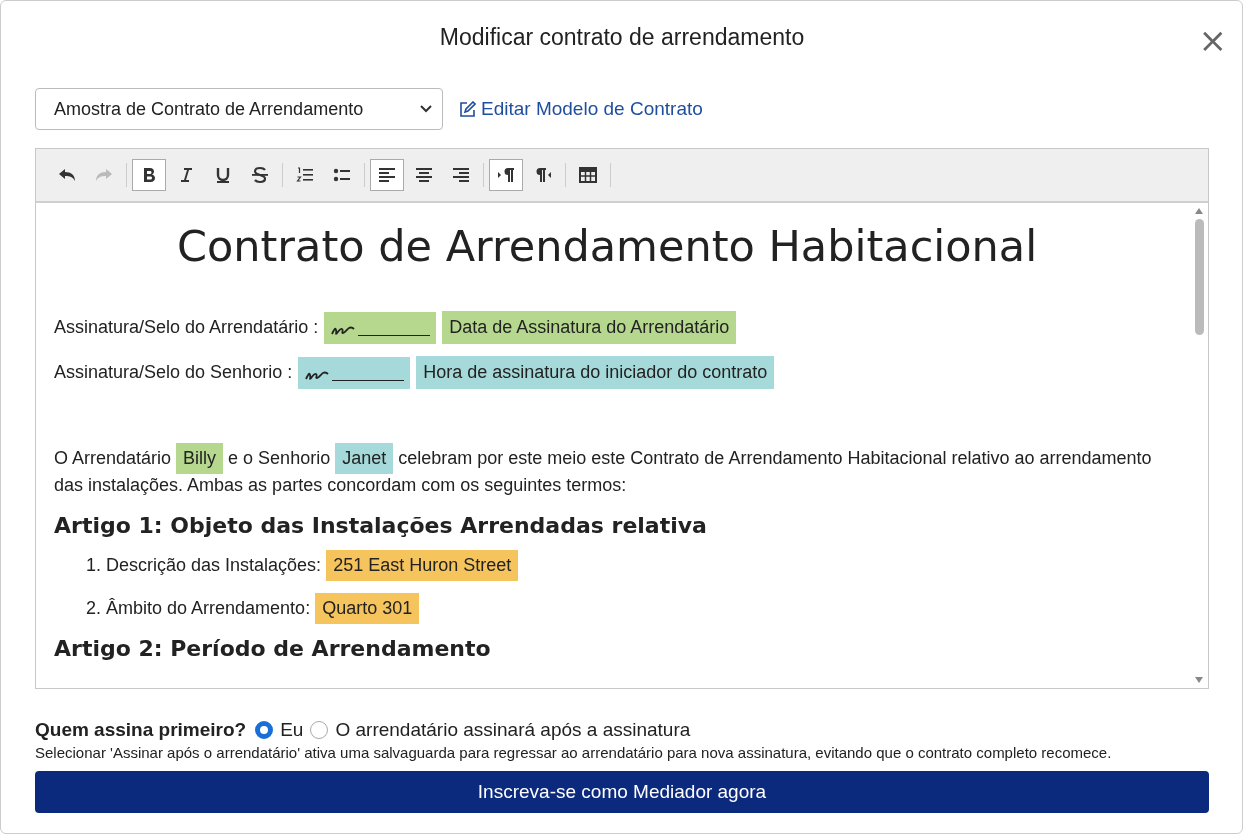 The height and width of the screenshot is (834, 1243). Describe the element at coordinates (186, 327) in the screenshot. I see `signature-label: Assinatura/Selo do Arrendatário :` at that location.